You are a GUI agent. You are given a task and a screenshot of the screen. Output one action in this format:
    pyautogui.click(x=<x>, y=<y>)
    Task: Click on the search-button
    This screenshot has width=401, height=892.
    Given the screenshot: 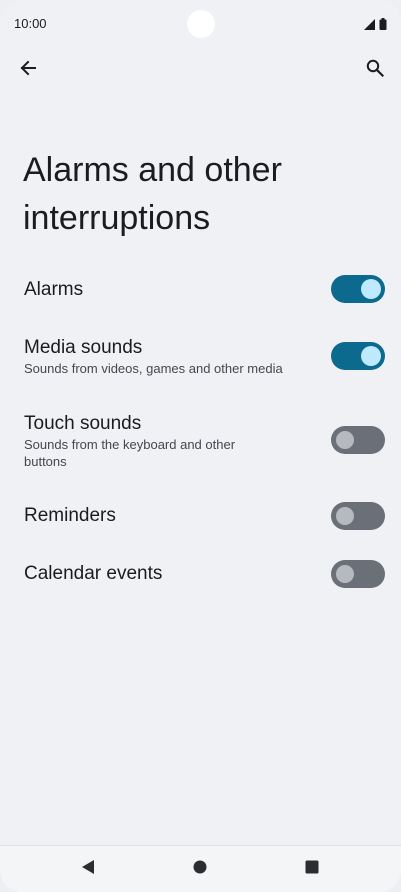 What is the action you would take?
    pyautogui.click(x=375, y=70)
    